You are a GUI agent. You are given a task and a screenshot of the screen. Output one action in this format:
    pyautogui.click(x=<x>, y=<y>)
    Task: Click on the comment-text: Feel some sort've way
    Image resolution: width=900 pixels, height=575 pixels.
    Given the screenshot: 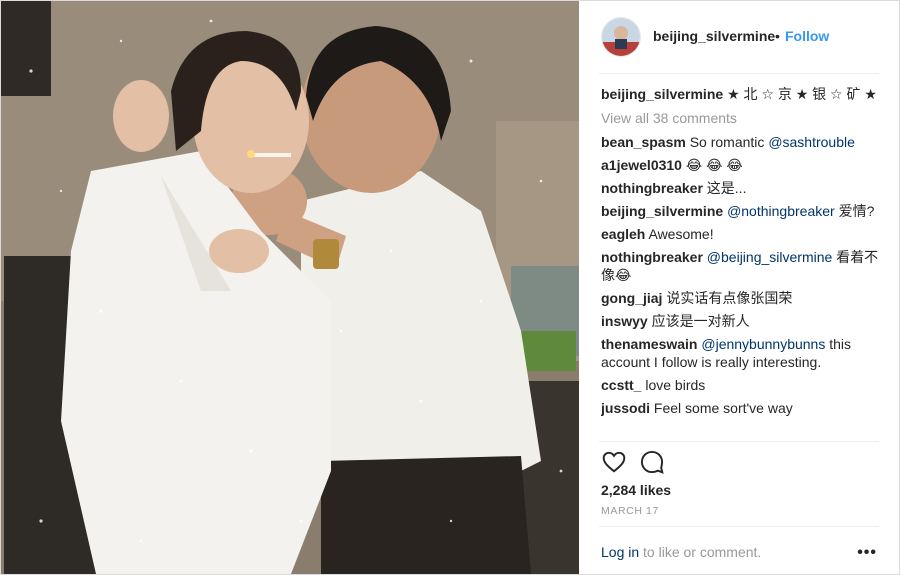 What is the action you would take?
    pyautogui.click(x=723, y=408)
    